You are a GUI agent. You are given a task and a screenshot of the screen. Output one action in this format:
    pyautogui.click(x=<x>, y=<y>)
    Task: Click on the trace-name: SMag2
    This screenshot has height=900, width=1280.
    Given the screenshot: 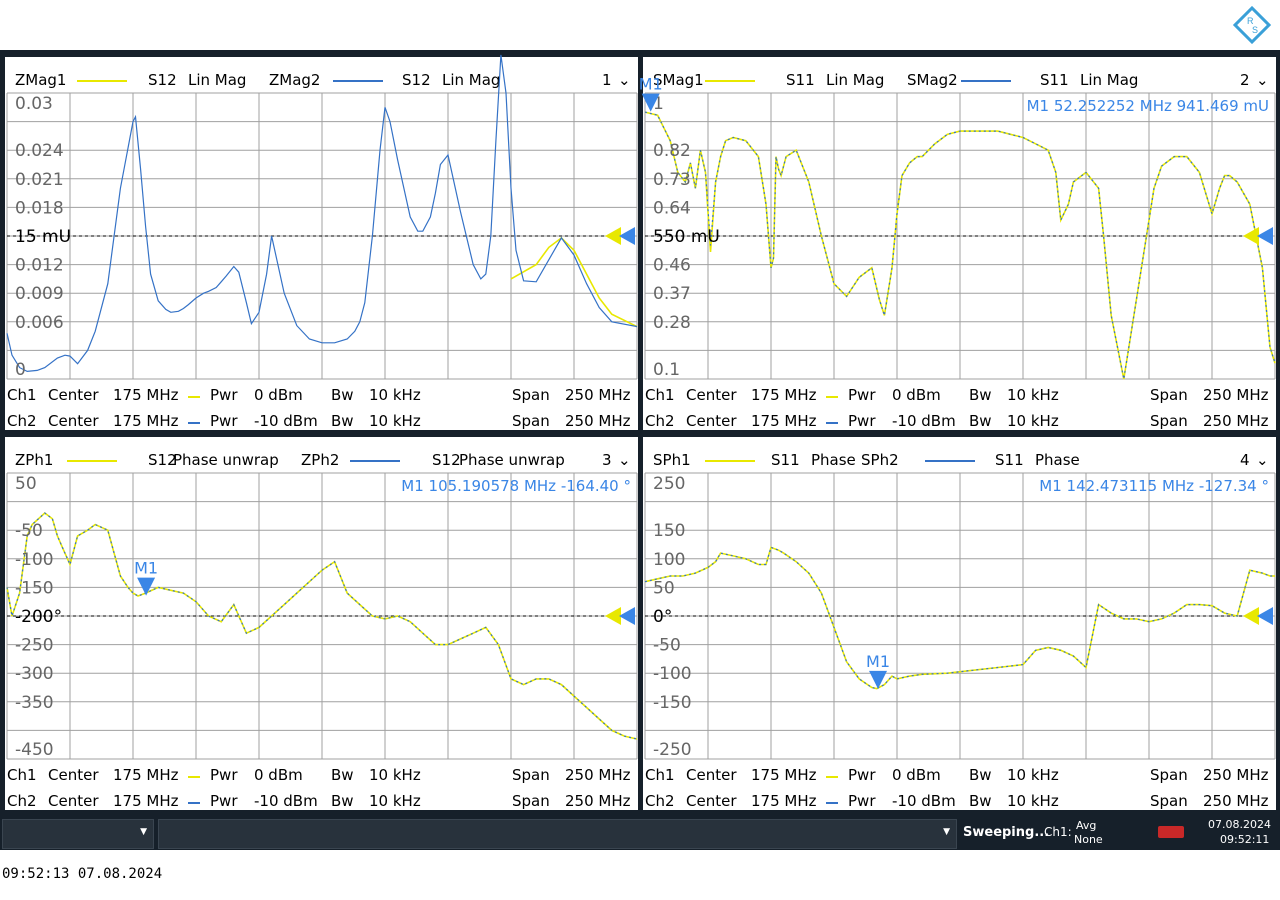 What is the action you would take?
    pyautogui.click(x=932, y=80)
    